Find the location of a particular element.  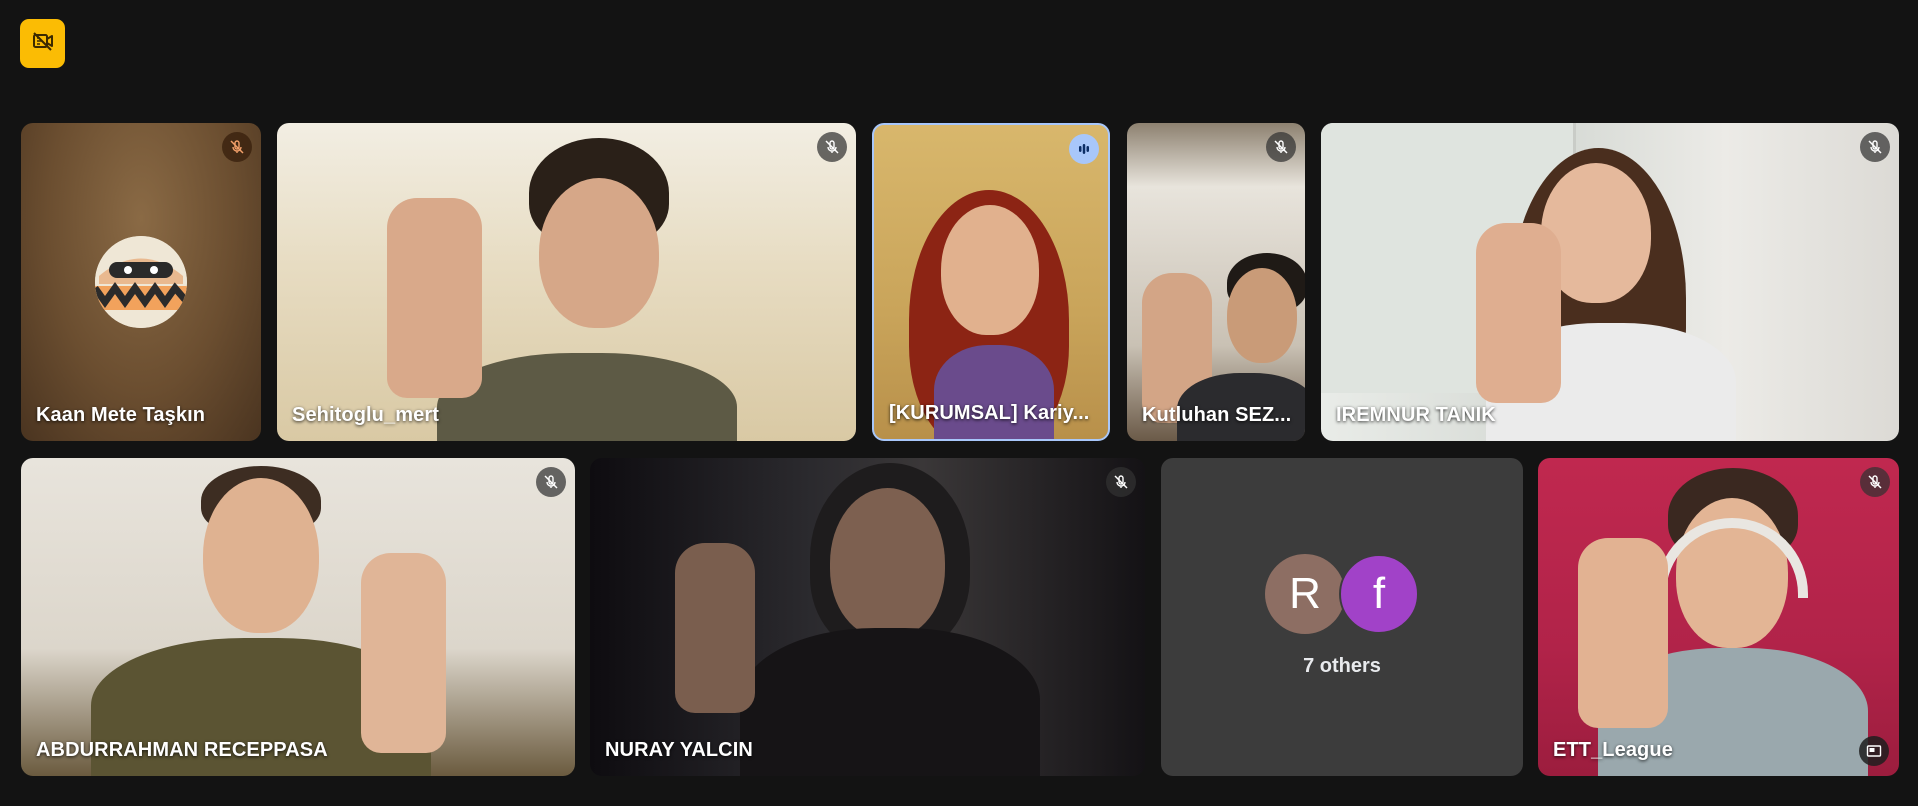

others-avatars: R f is located at coordinates (1342, 594).